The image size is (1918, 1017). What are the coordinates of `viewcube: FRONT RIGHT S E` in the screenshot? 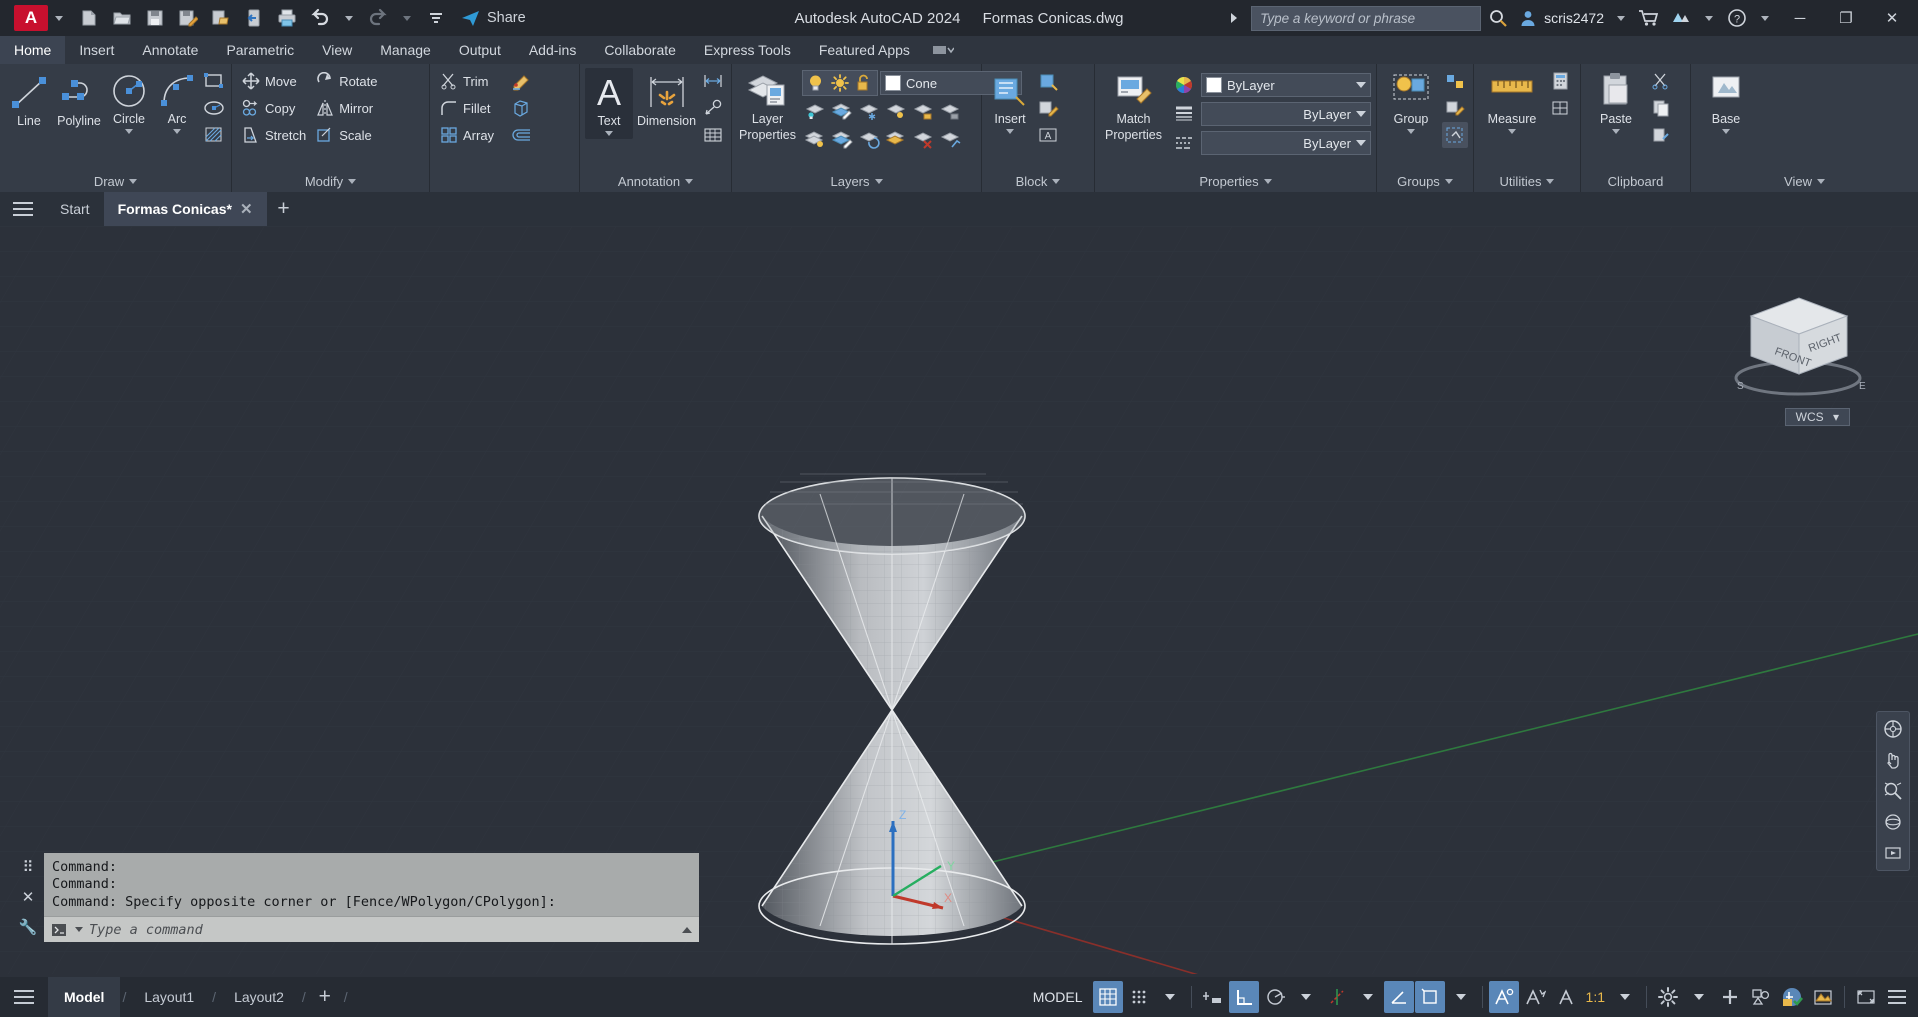 It's located at (1798, 343).